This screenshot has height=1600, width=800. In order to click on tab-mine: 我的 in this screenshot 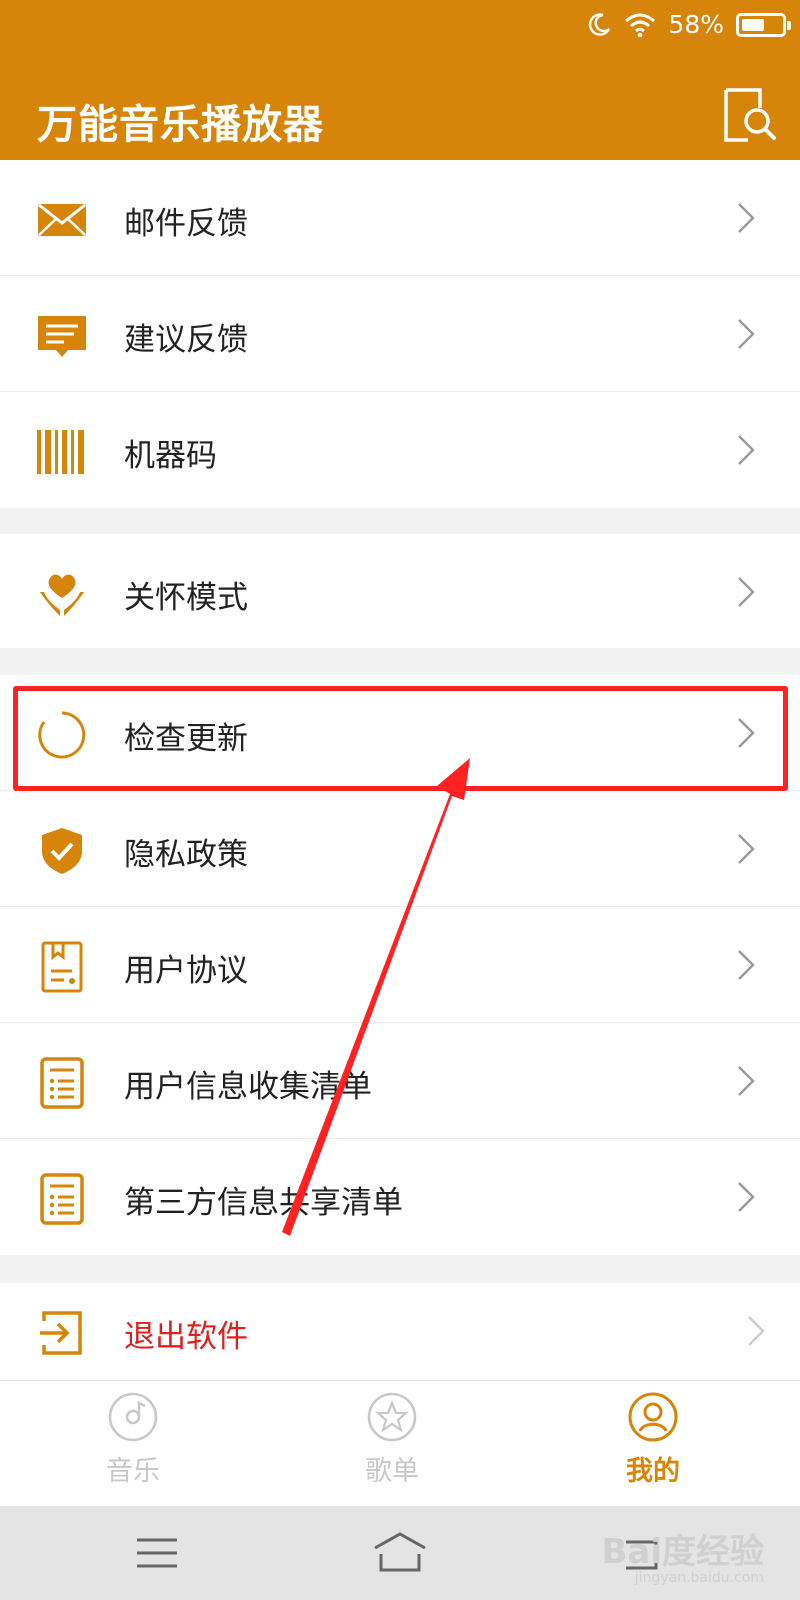, I will do `click(653, 1446)`.